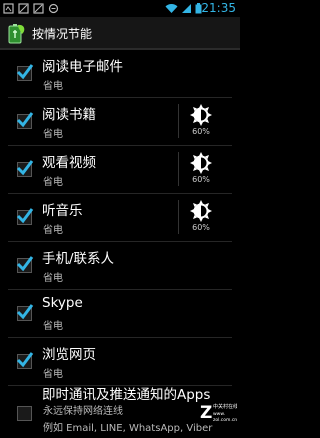 This screenshot has height=438, width=320. Describe the element at coordinates (69, 163) in the screenshot. I see `item-label: 观看视频` at that location.